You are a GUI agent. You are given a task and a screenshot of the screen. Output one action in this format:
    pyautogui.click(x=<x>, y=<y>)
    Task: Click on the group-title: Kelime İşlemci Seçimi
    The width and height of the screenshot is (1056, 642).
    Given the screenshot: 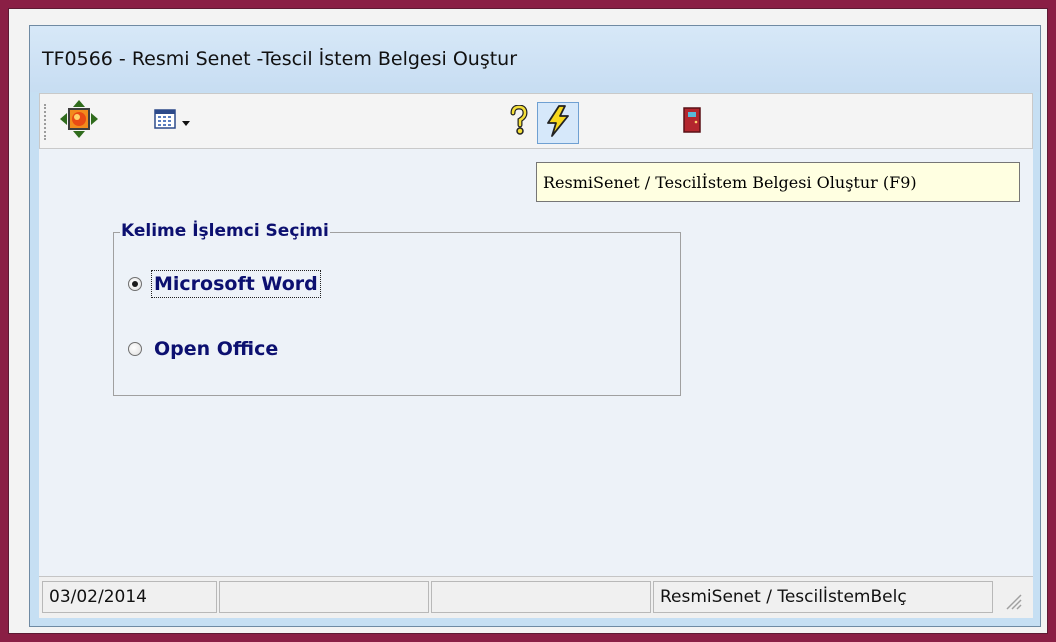 What is the action you would take?
    pyautogui.click(x=225, y=231)
    